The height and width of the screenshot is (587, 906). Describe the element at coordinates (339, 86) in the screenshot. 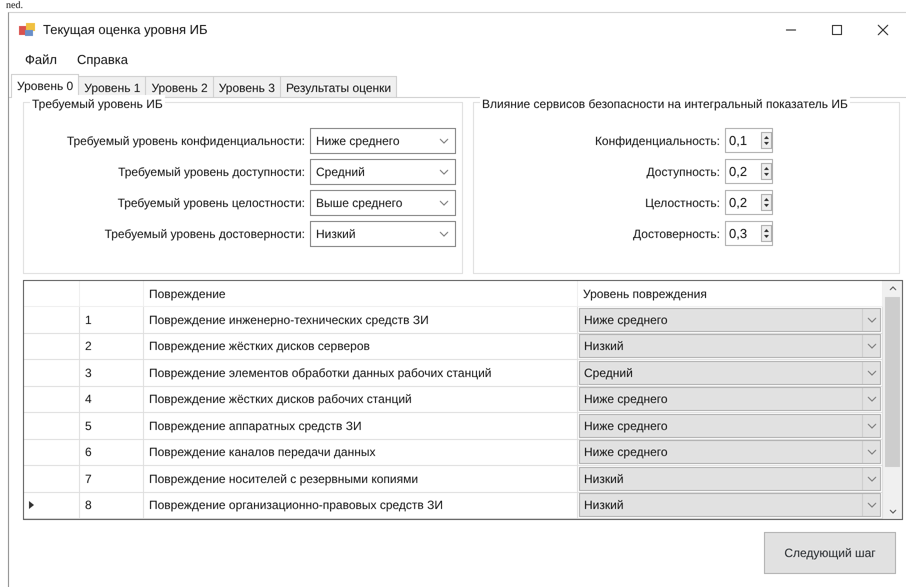

I see `tab: Результаты оценки` at that location.